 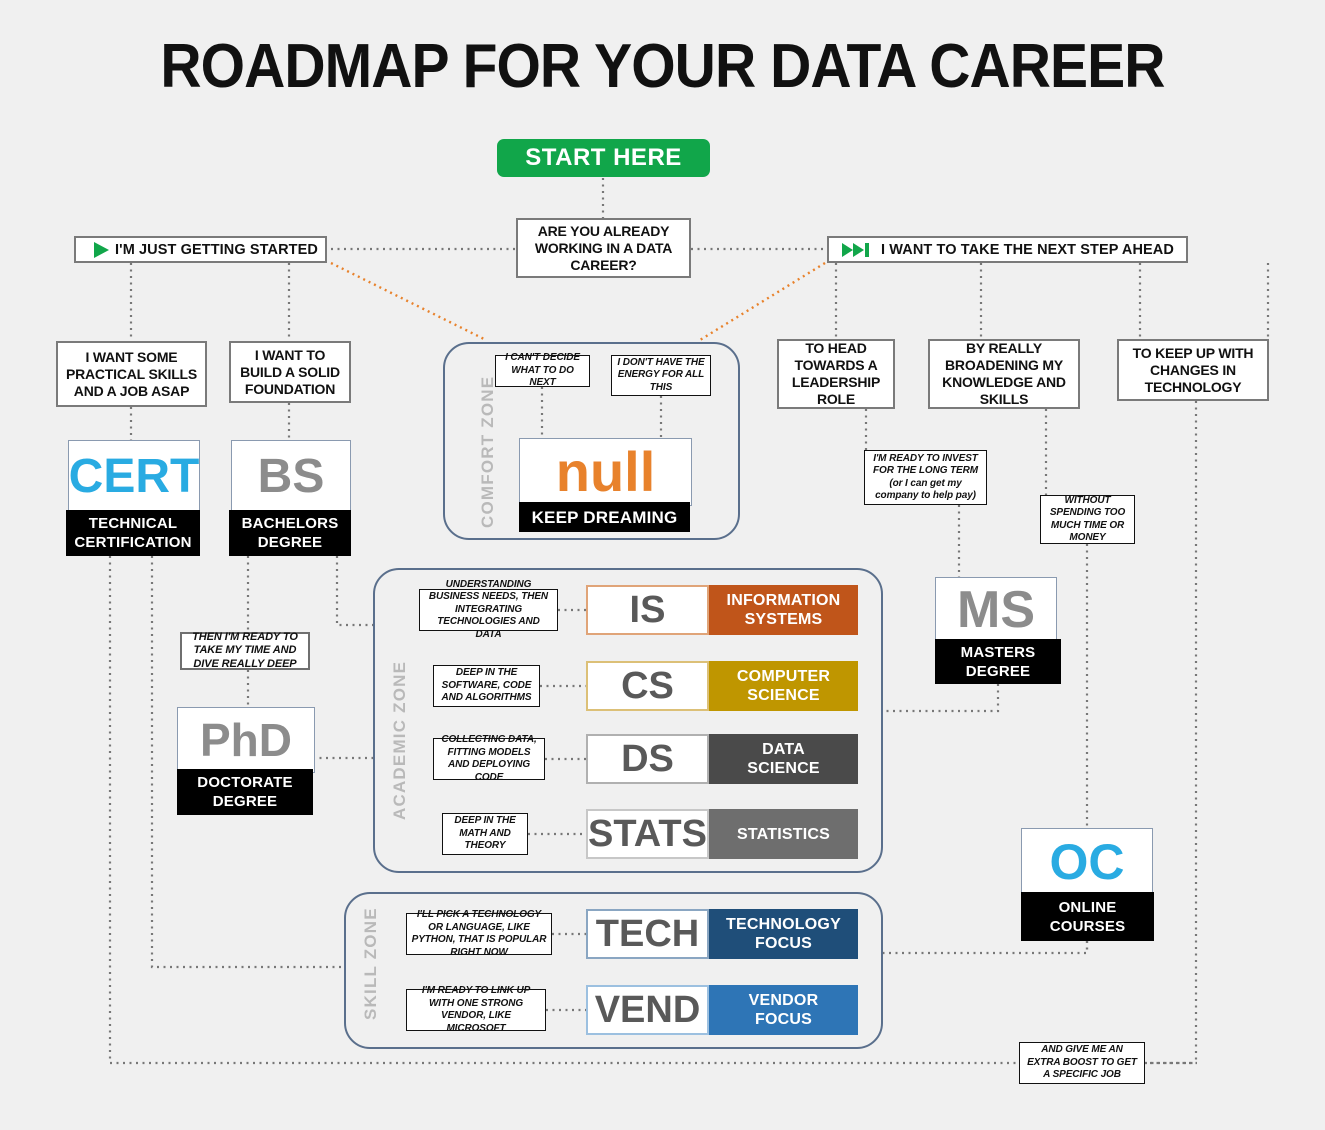 What do you see at coordinates (996, 610) in the screenshot?
I see `ms-code: MS` at bounding box center [996, 610].